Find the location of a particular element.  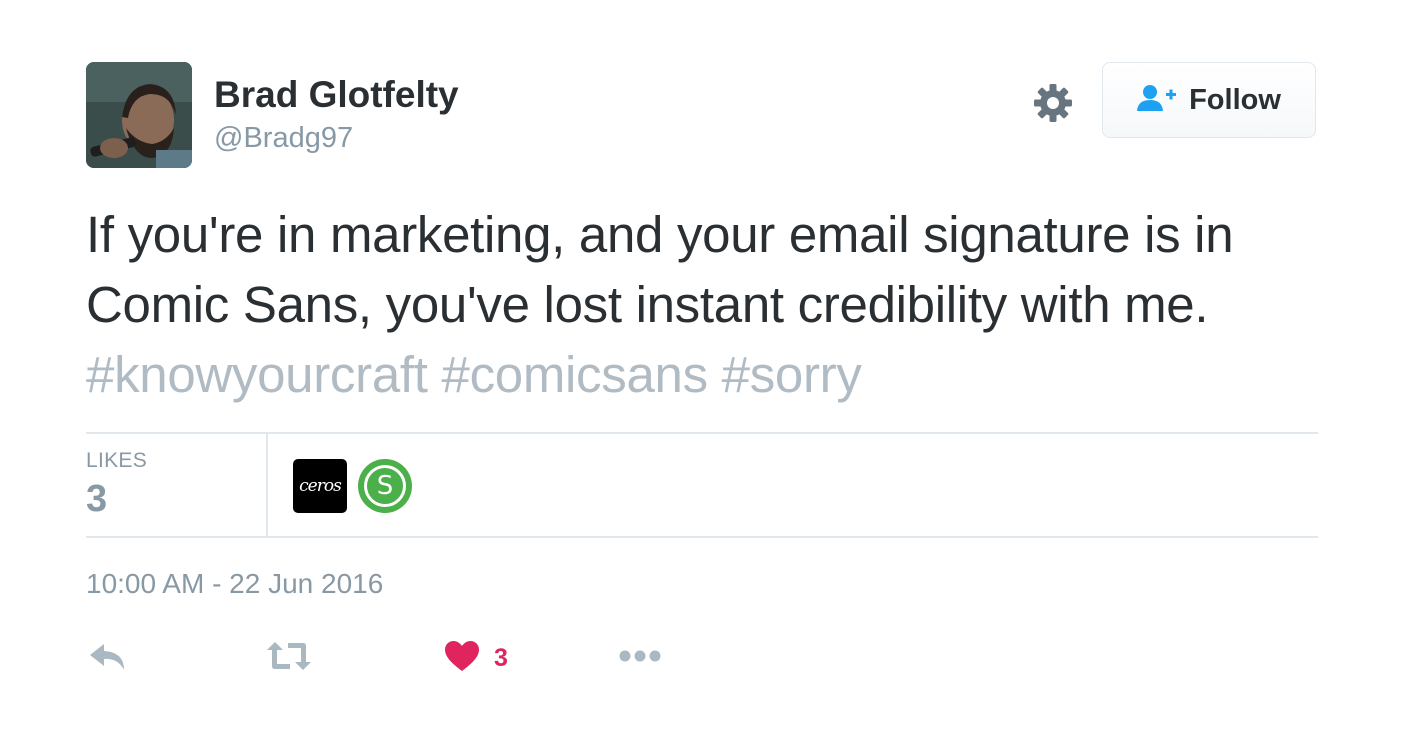

timestamp: 10:00 AM - 22 Jun 2016 is located at coordinates (234, 584).